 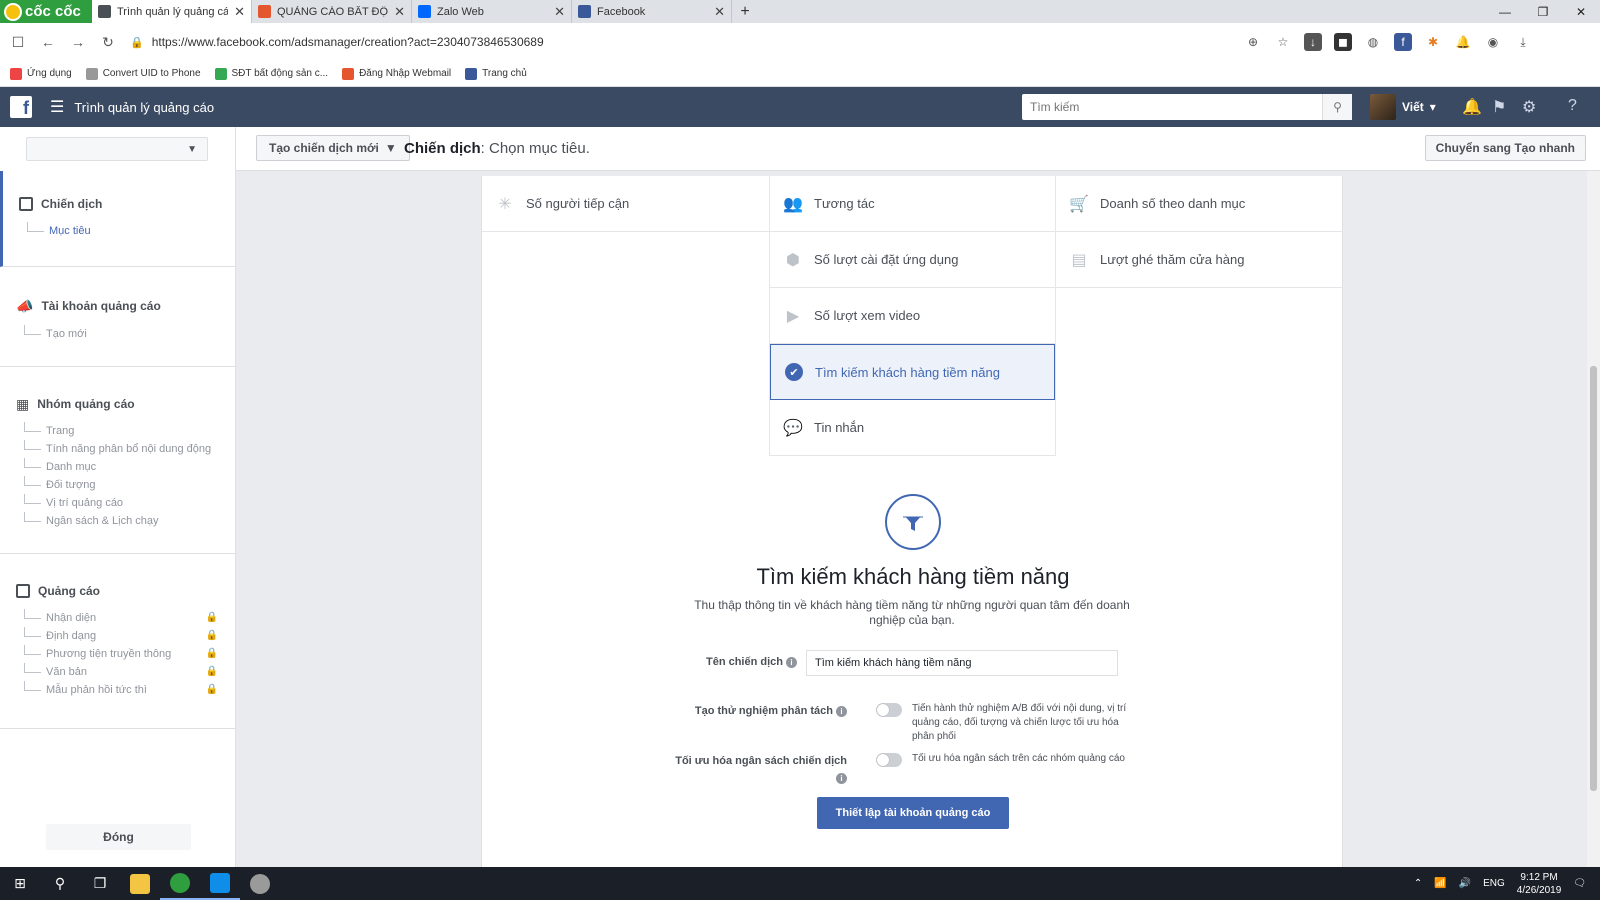 I want to click on facebook-logo-icon: f, so click(x=21, y=107).